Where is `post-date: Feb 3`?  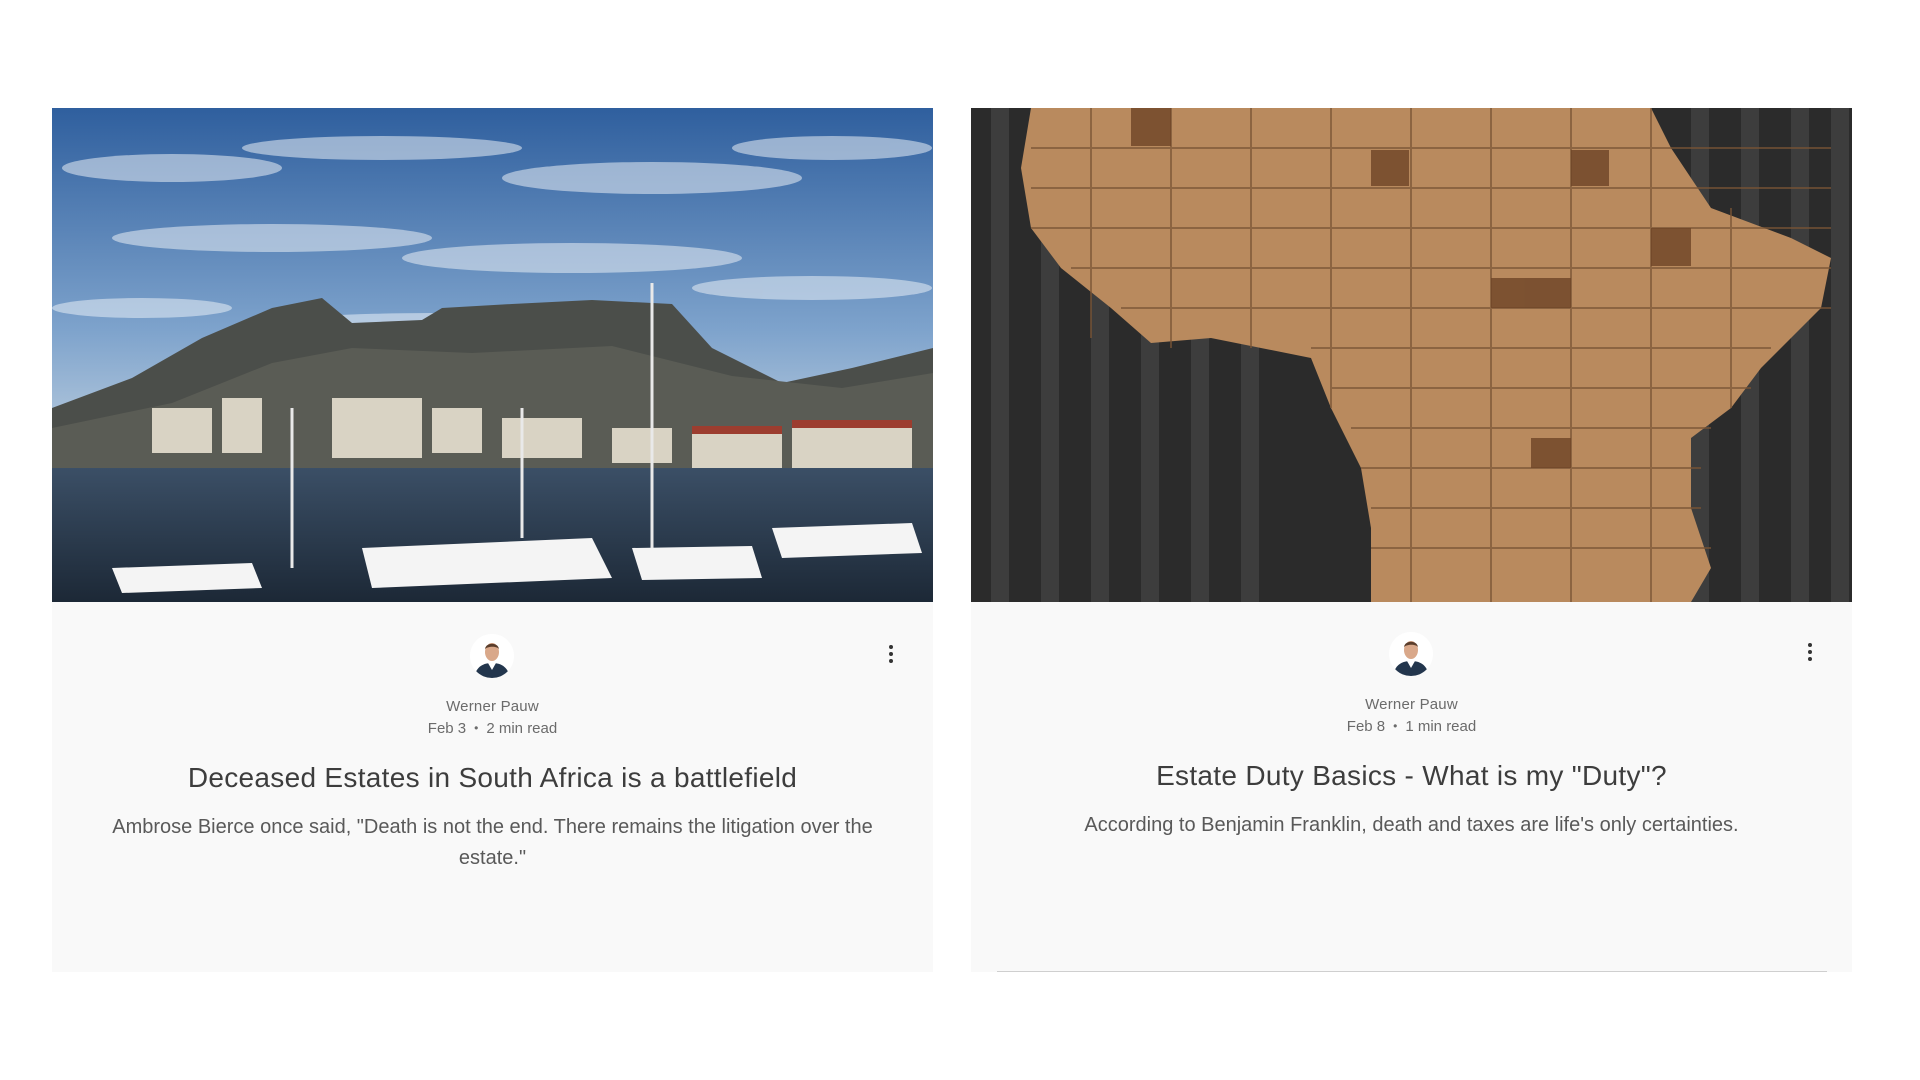
post-date: Feb 3 is located at coordinates (447, 728).